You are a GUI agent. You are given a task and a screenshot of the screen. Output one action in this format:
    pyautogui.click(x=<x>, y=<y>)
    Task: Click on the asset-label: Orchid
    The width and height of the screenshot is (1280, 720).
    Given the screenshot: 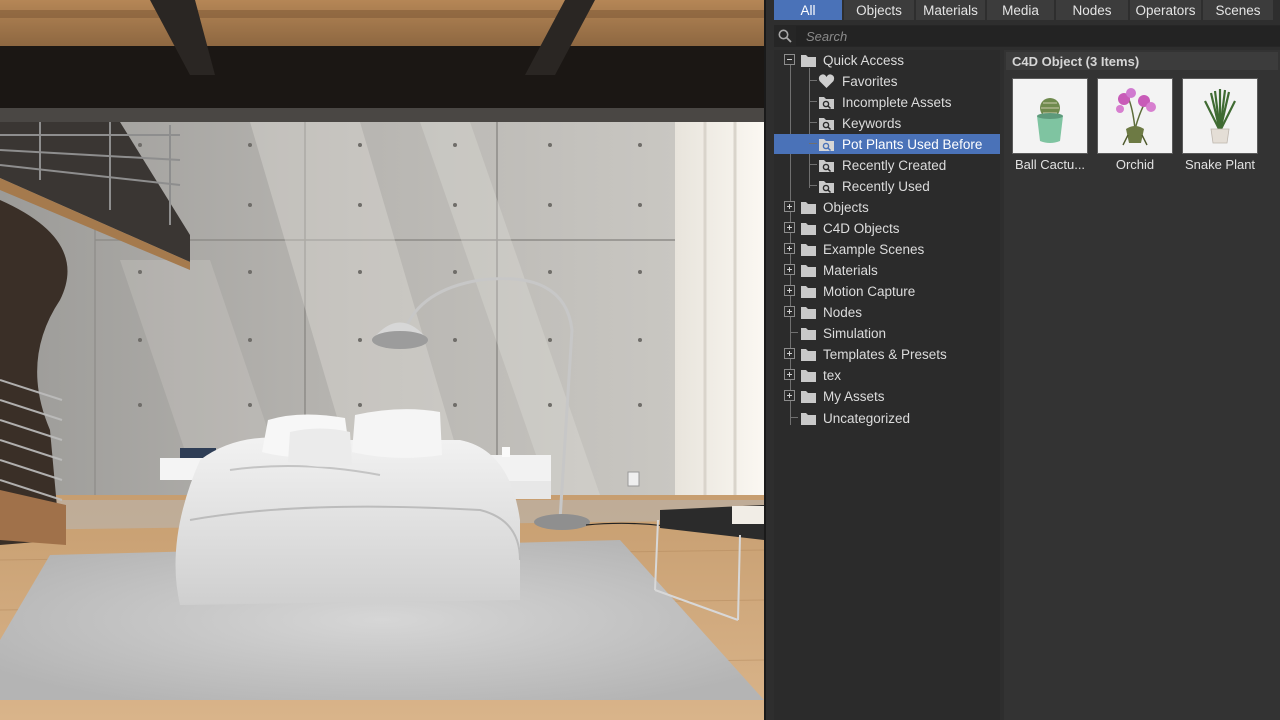 What is the action you would take?
    pyautogui.click(x=1135, y=164)
    